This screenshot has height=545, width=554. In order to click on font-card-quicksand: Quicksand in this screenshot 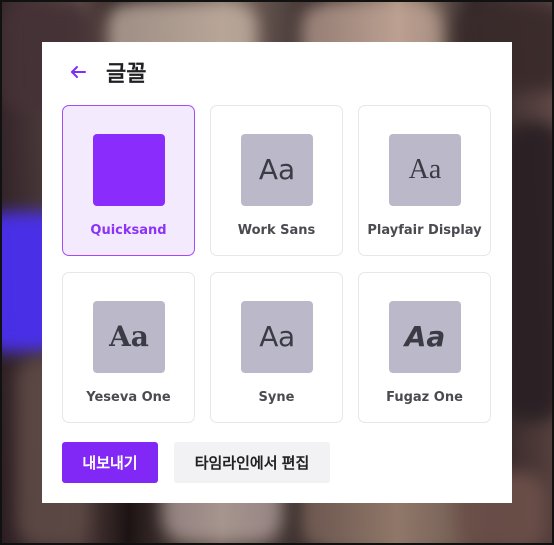, I will do `click(128, 180)`.